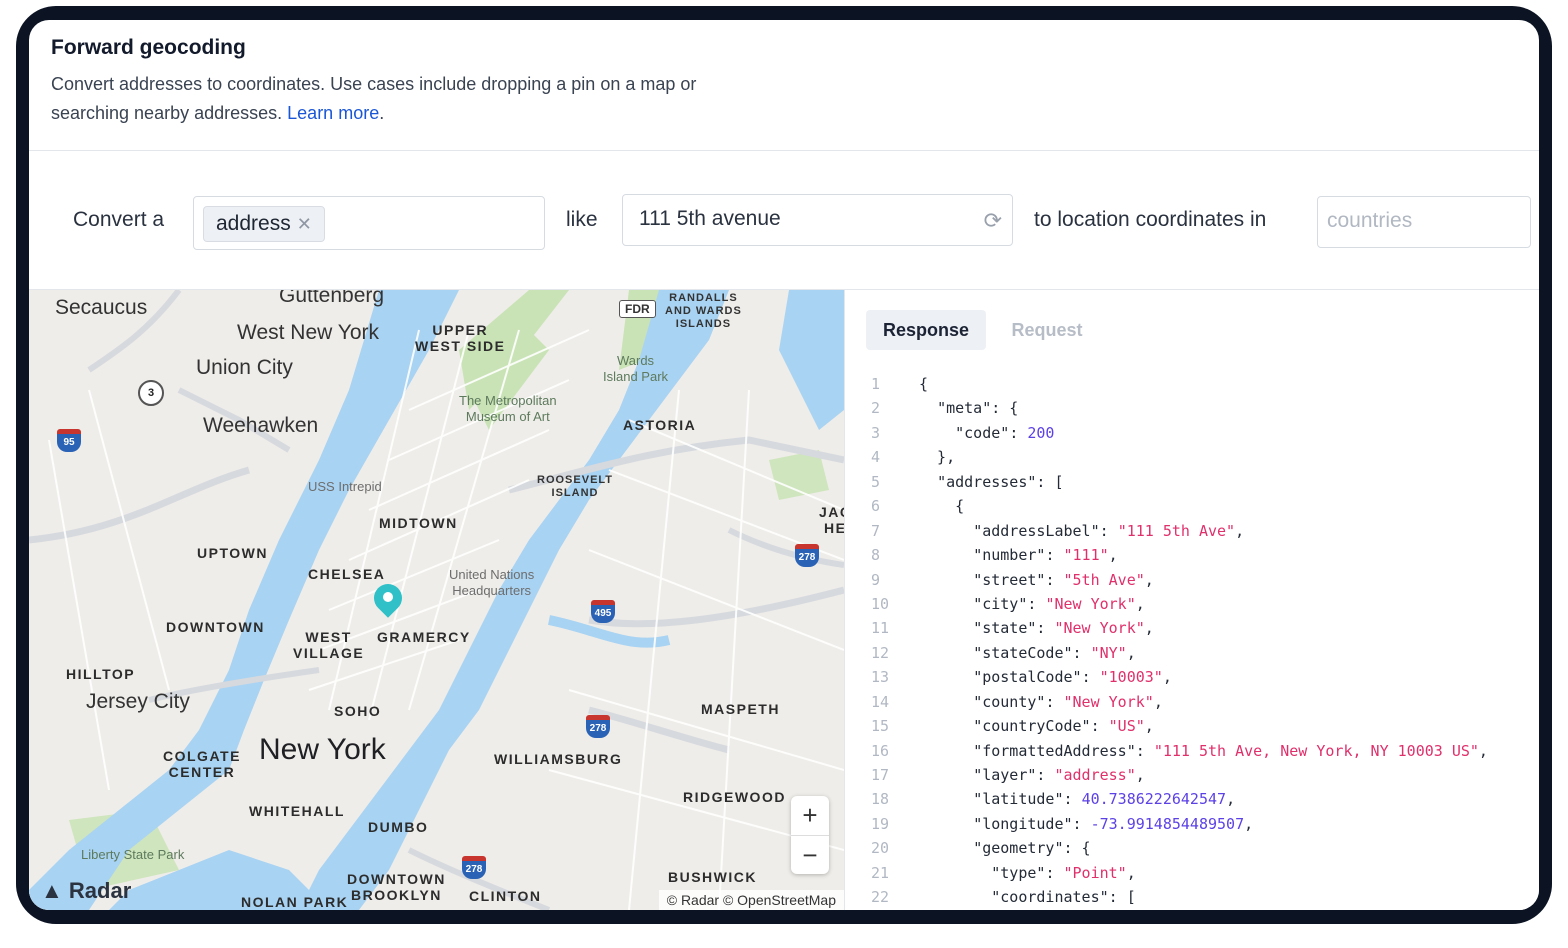 The width and height of the screenshot is (1568, 948). I want to click on label-wards-island-park: Wards Island Park, so click(636, 368).